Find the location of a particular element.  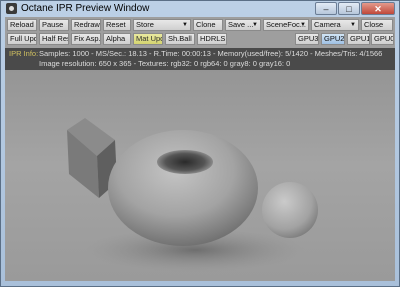

ipr-info-label: IPR Info: is located at coordinates (24, 53).